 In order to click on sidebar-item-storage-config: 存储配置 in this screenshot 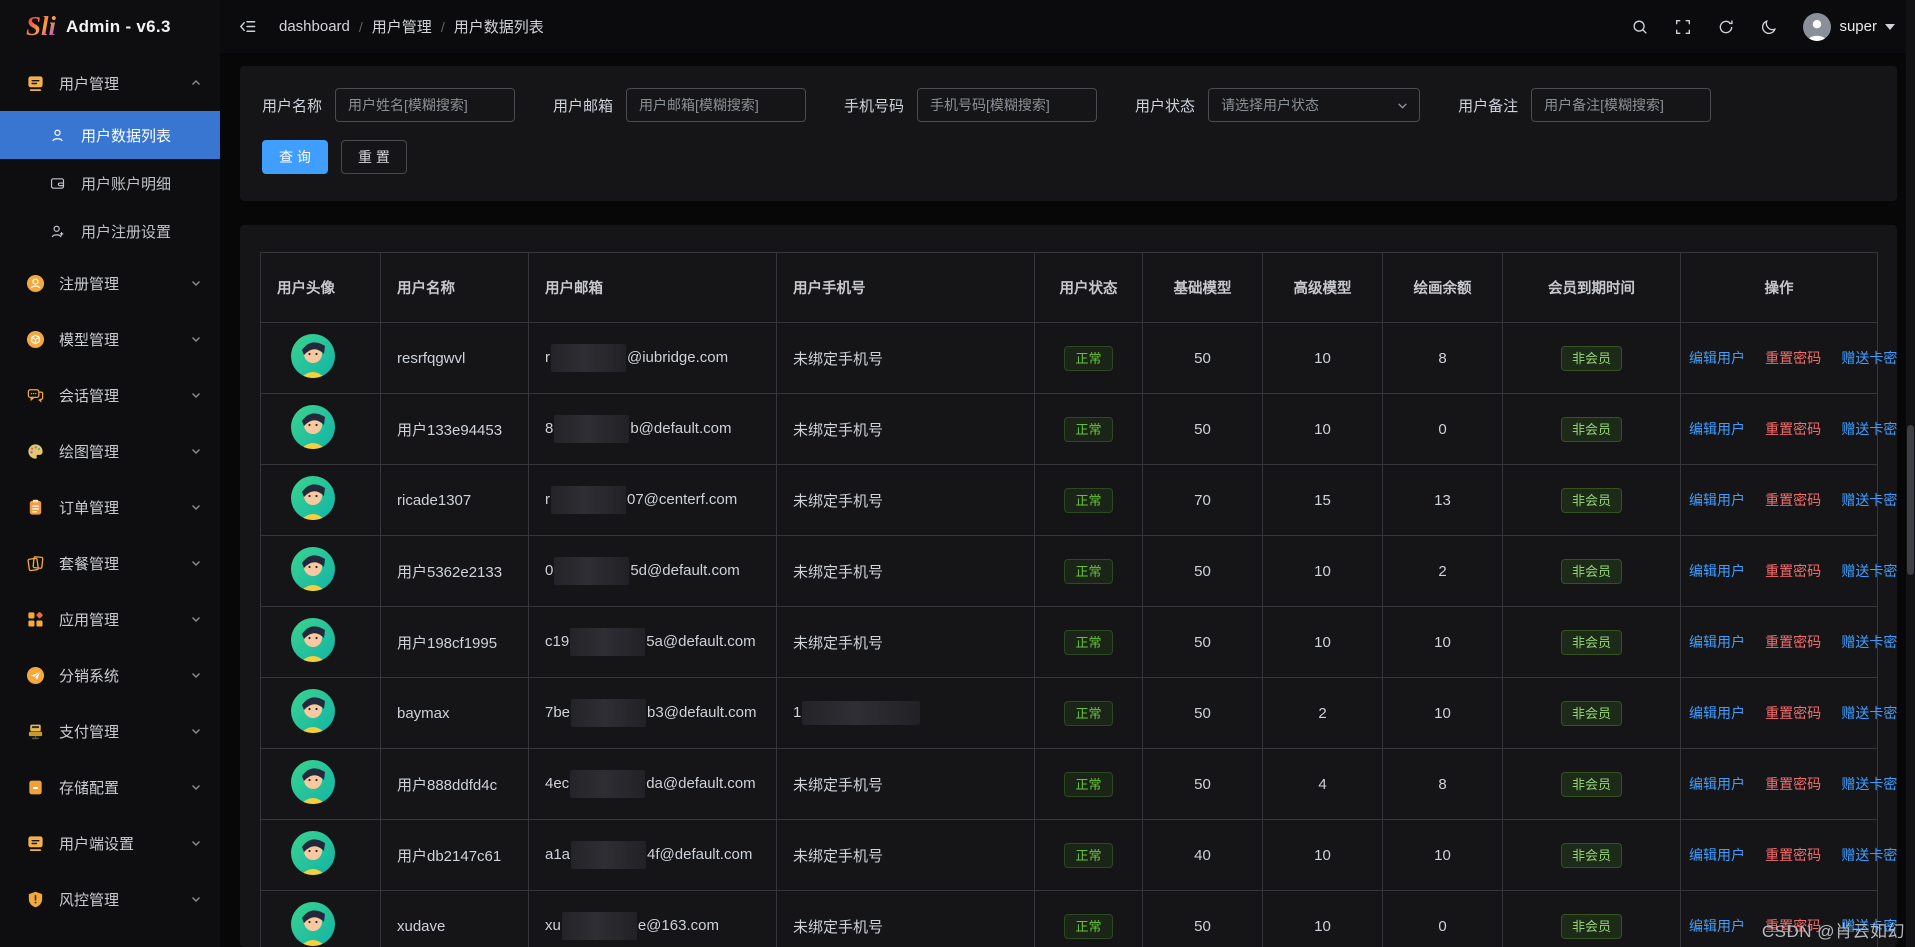, I will do `click(110, 787)`.